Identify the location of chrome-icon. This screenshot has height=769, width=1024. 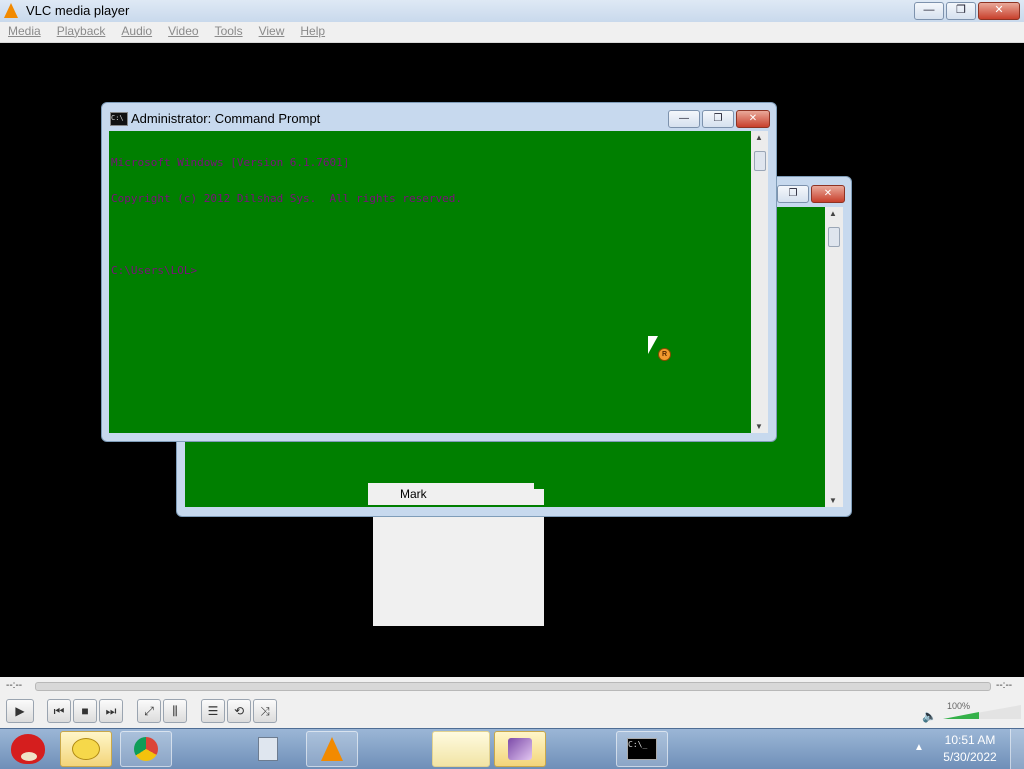
(146, 749).